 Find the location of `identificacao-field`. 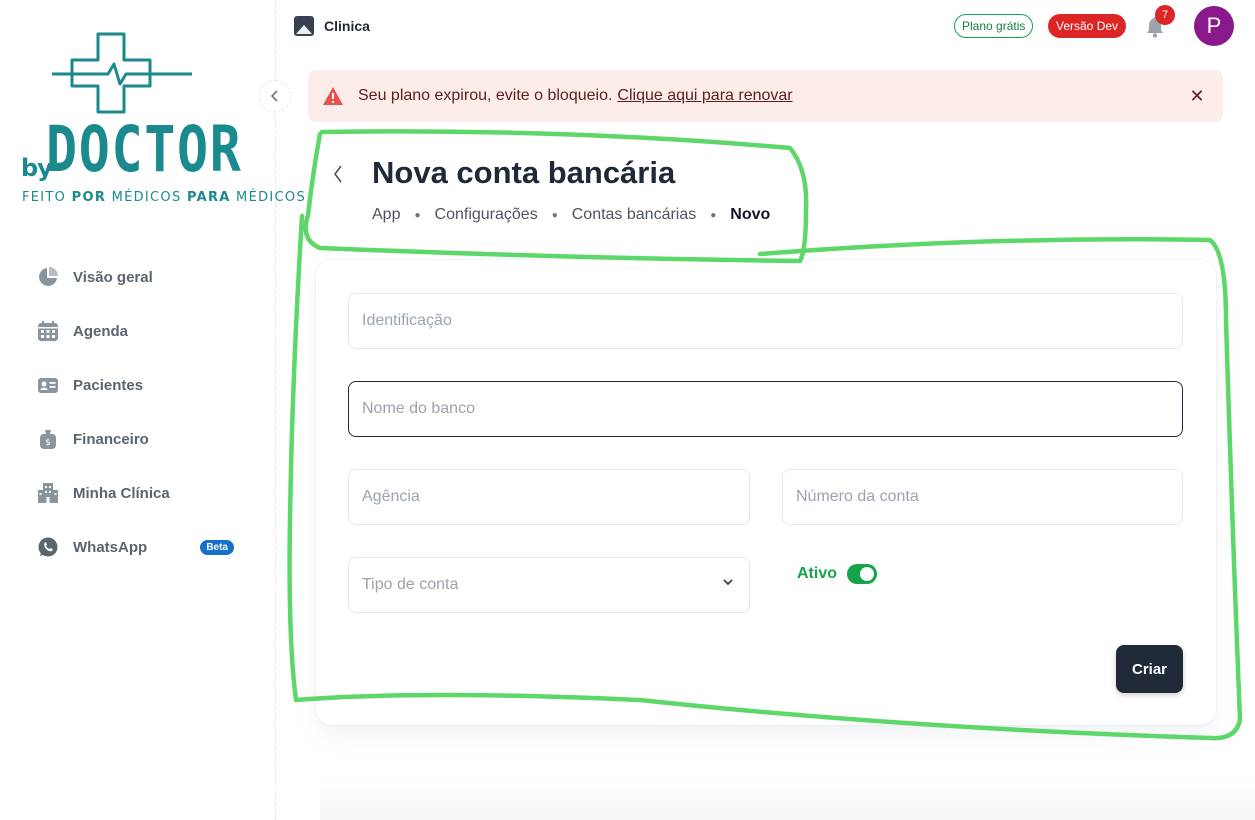

identificacao-field is located at coordinates (765, 321).